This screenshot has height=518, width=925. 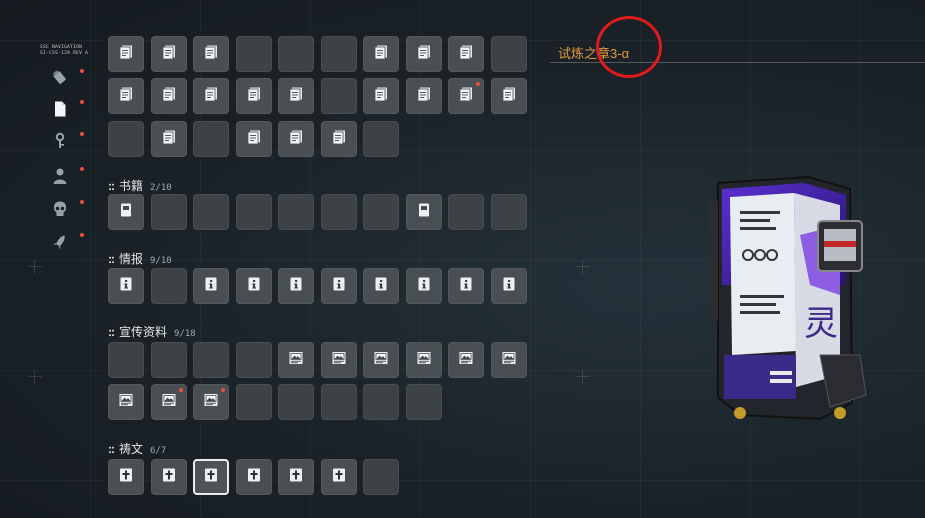 I want to click on nav-item-usb-drive, so click(x=60, y=80).